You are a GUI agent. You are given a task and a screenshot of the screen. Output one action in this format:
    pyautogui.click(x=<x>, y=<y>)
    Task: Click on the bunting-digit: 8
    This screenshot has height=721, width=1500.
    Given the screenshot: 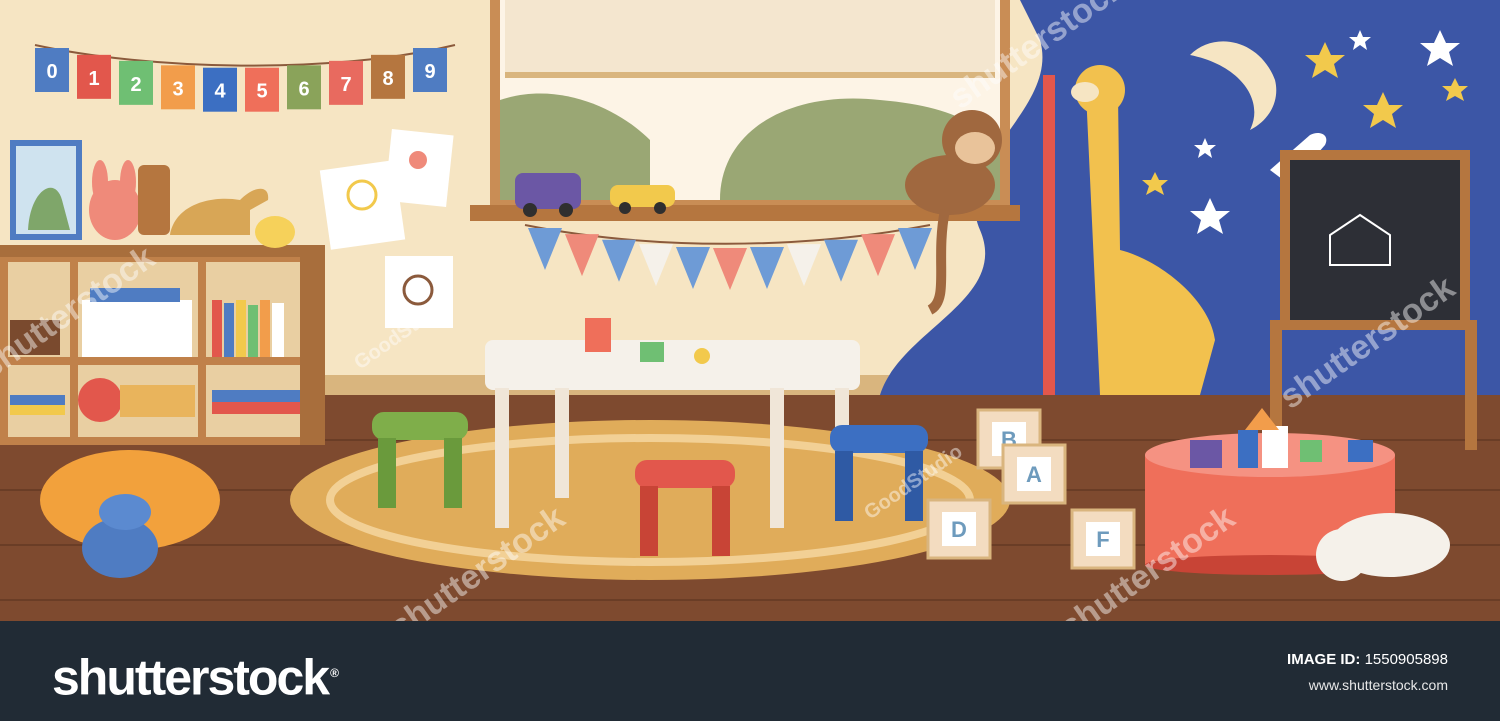 What is the action you would take?
    pyautogui.click(x=387, y=79)
    